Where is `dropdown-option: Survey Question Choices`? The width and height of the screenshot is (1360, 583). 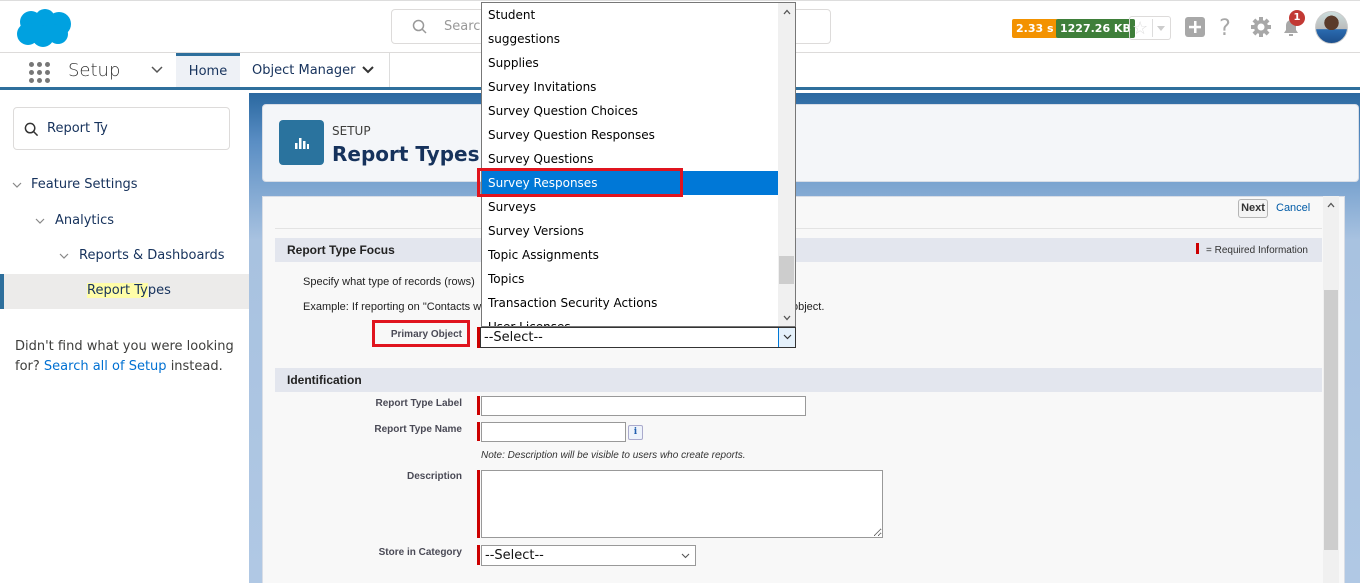 dropdown-option: Survey Question Choices is located at coordinates (630, 111).